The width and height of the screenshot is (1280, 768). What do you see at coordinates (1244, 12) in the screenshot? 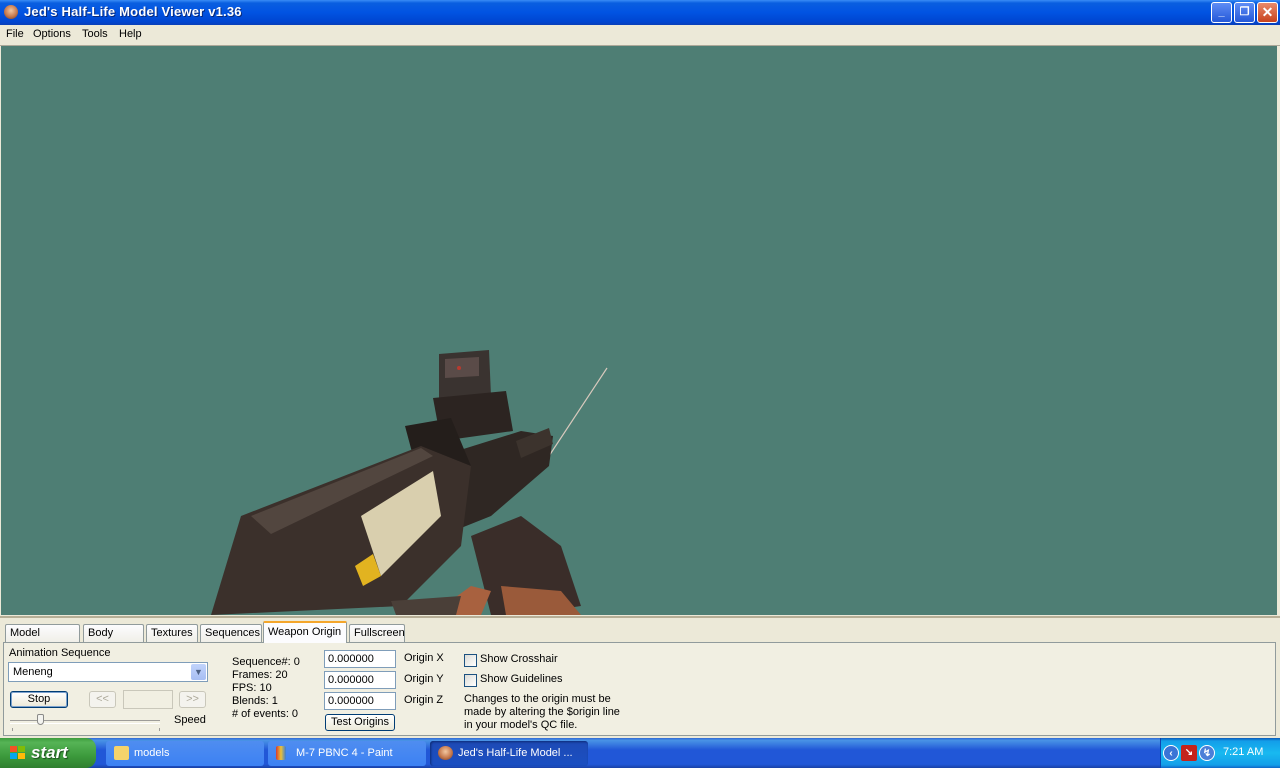
I see `restore-button: ❐` at bounding box center [1244, 12].